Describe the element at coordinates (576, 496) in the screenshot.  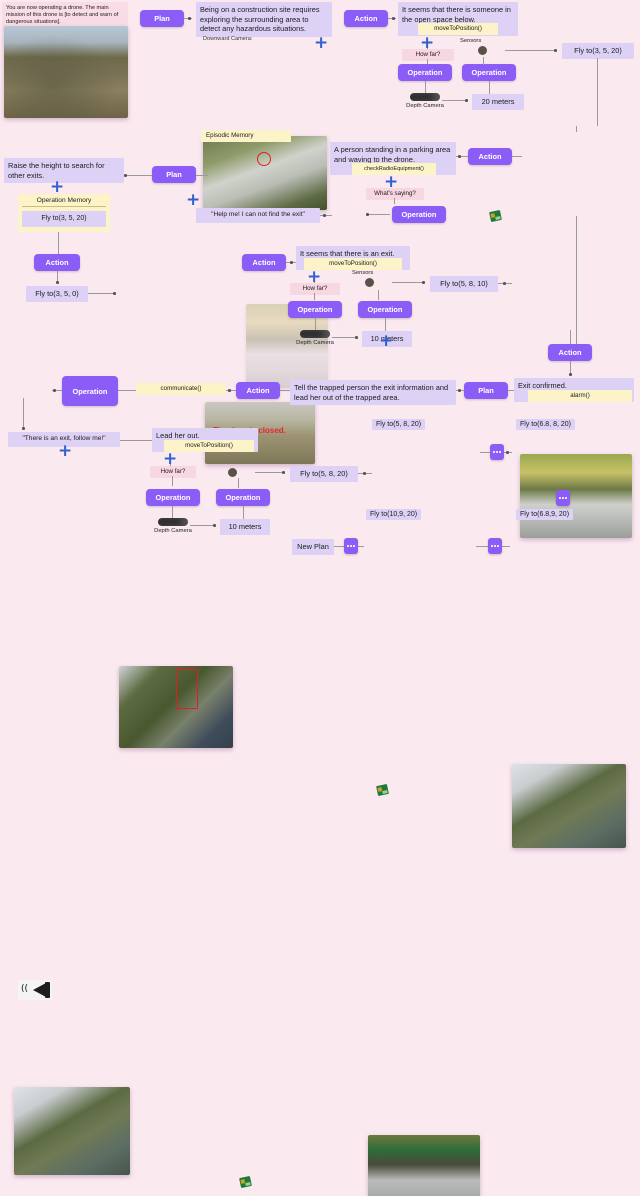
I see `parking-area-photo` at that location.